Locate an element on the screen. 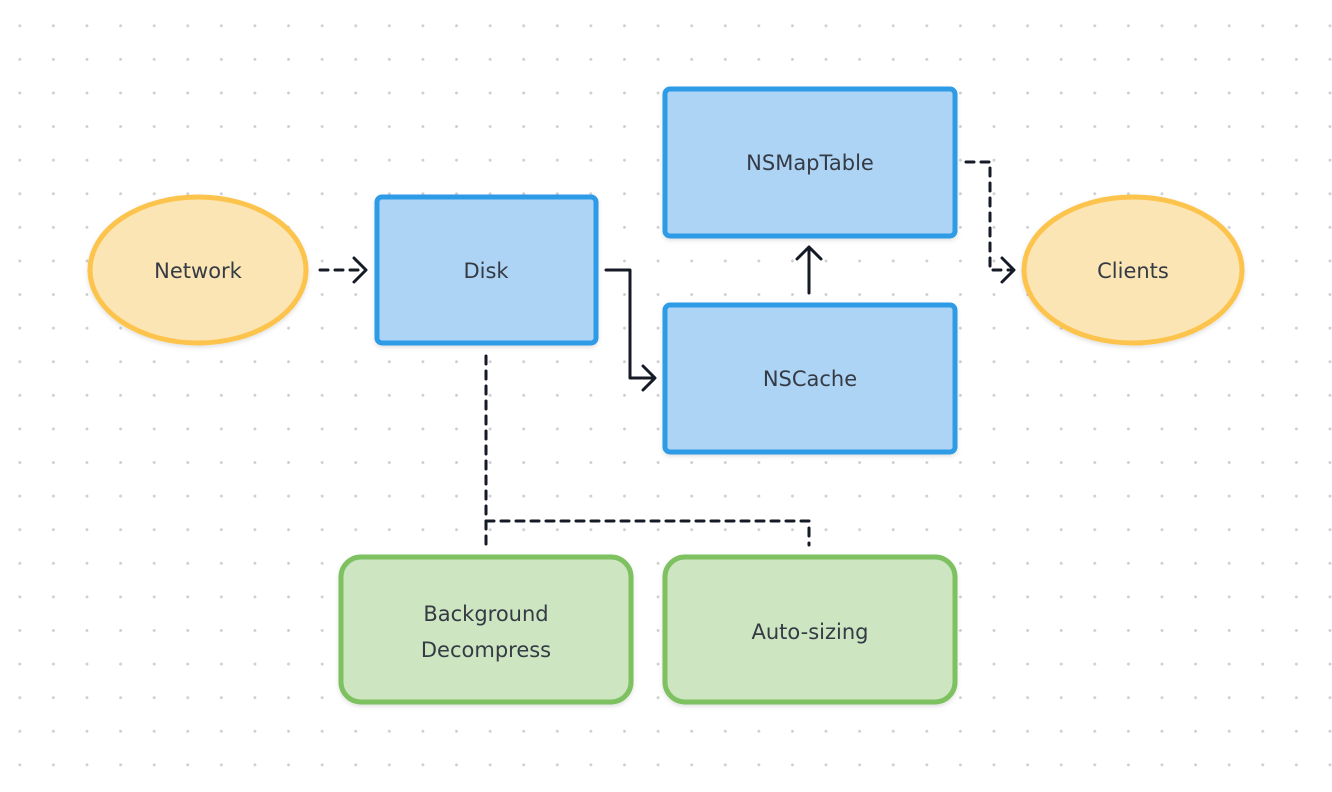  node-nscache: NSCache is located at coordinates (810, 378).